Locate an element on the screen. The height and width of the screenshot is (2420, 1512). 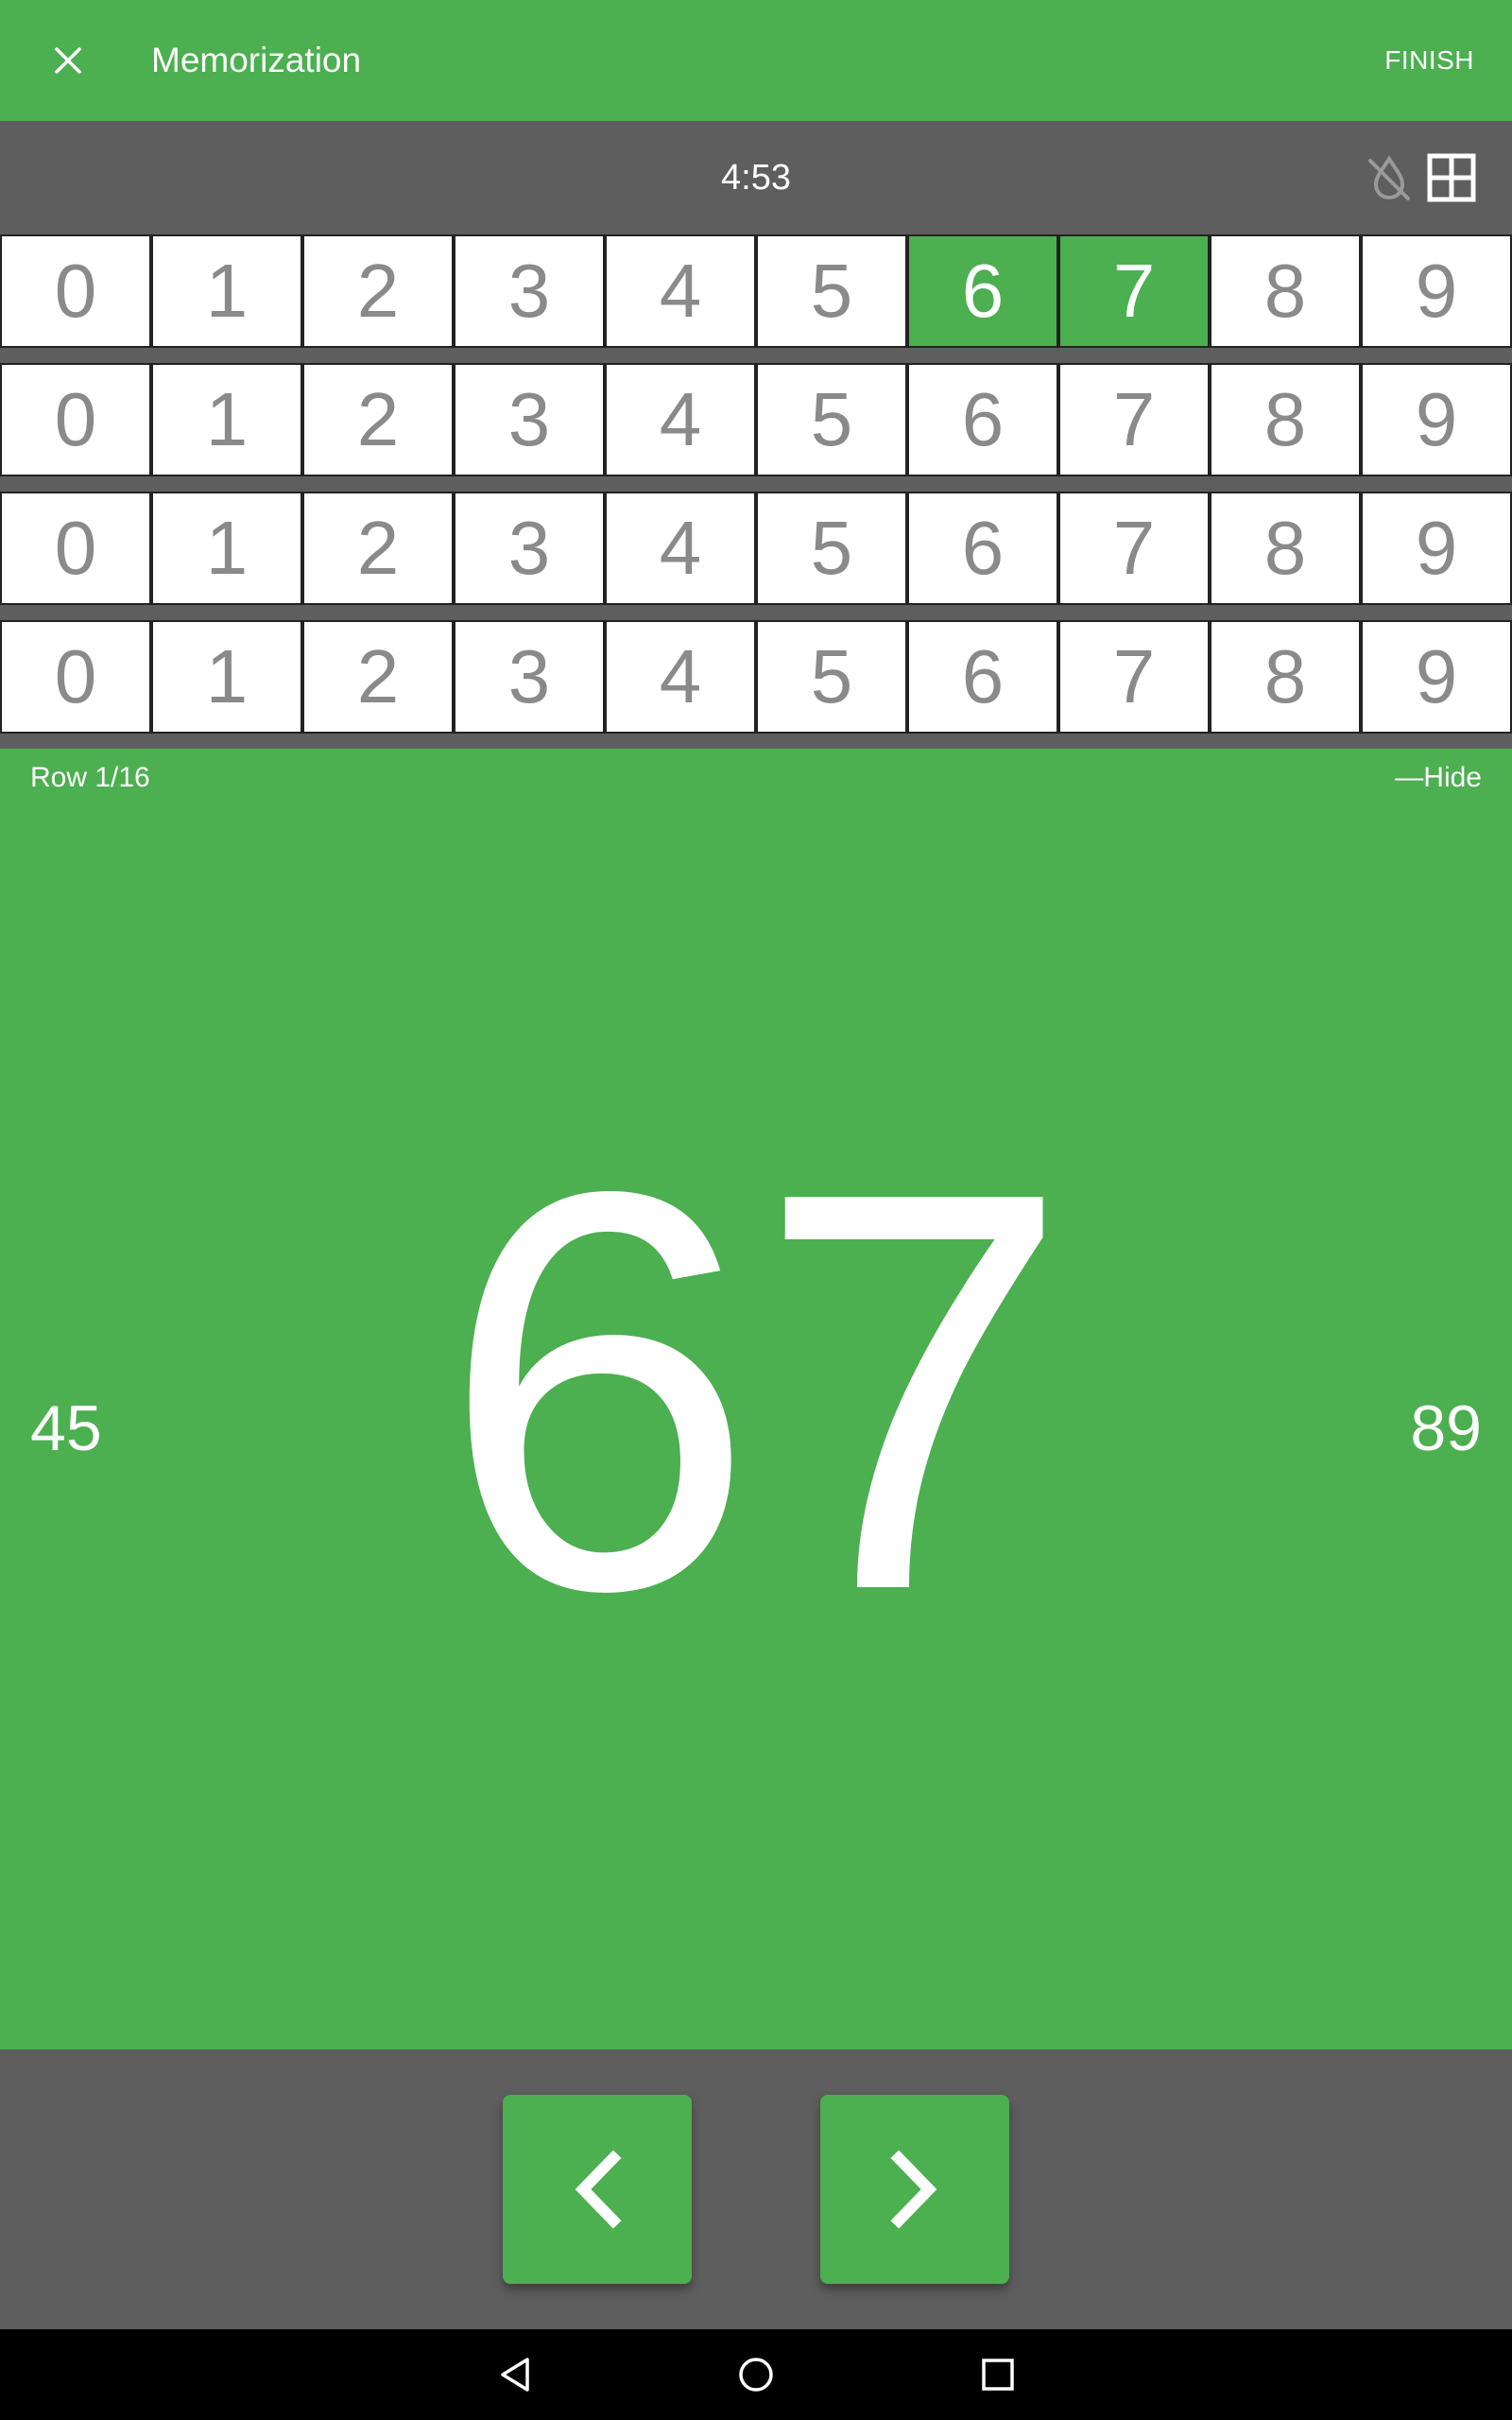
system-back-button is located at coordinates (516, 2374).